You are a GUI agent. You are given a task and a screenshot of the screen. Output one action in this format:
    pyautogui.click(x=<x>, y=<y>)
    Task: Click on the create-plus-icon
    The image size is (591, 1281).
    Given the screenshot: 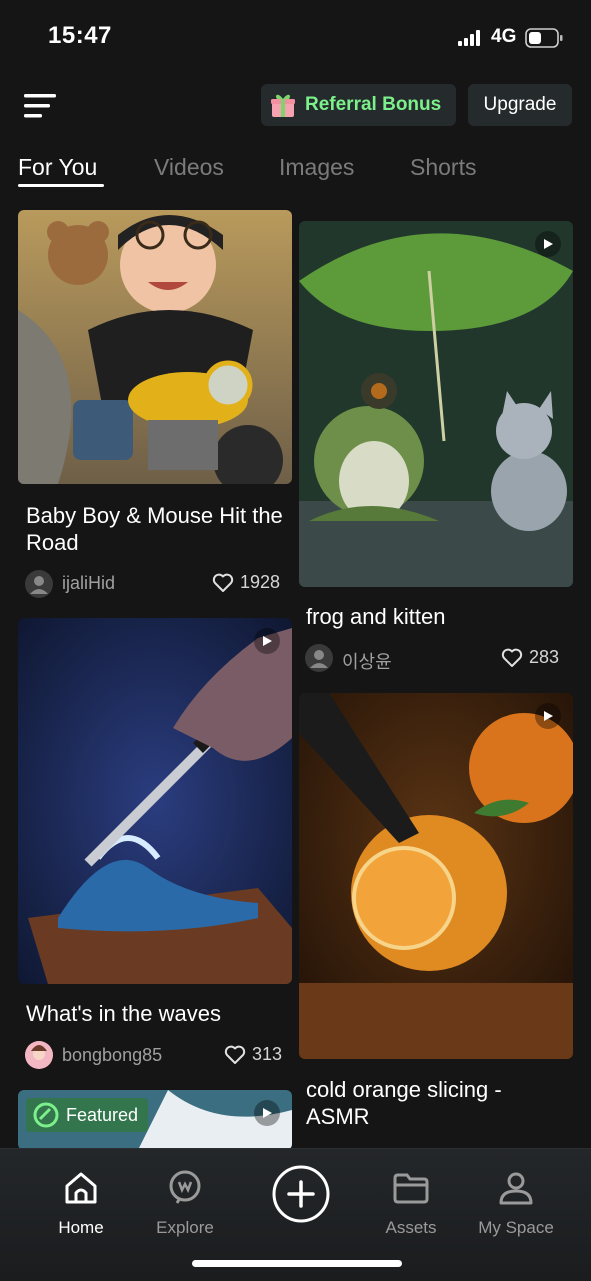 What is the action you would take?
    pyautogui.click(x=301, y=1194)
    